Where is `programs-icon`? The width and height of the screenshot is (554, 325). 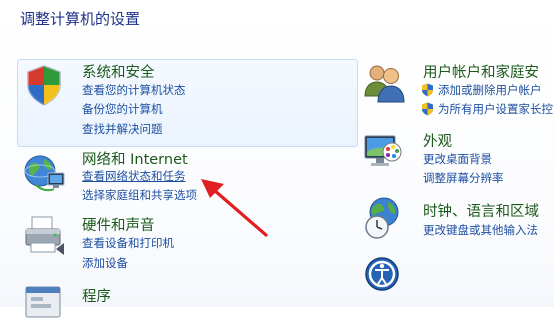
programs-icon is located at coordinates (44, 303).